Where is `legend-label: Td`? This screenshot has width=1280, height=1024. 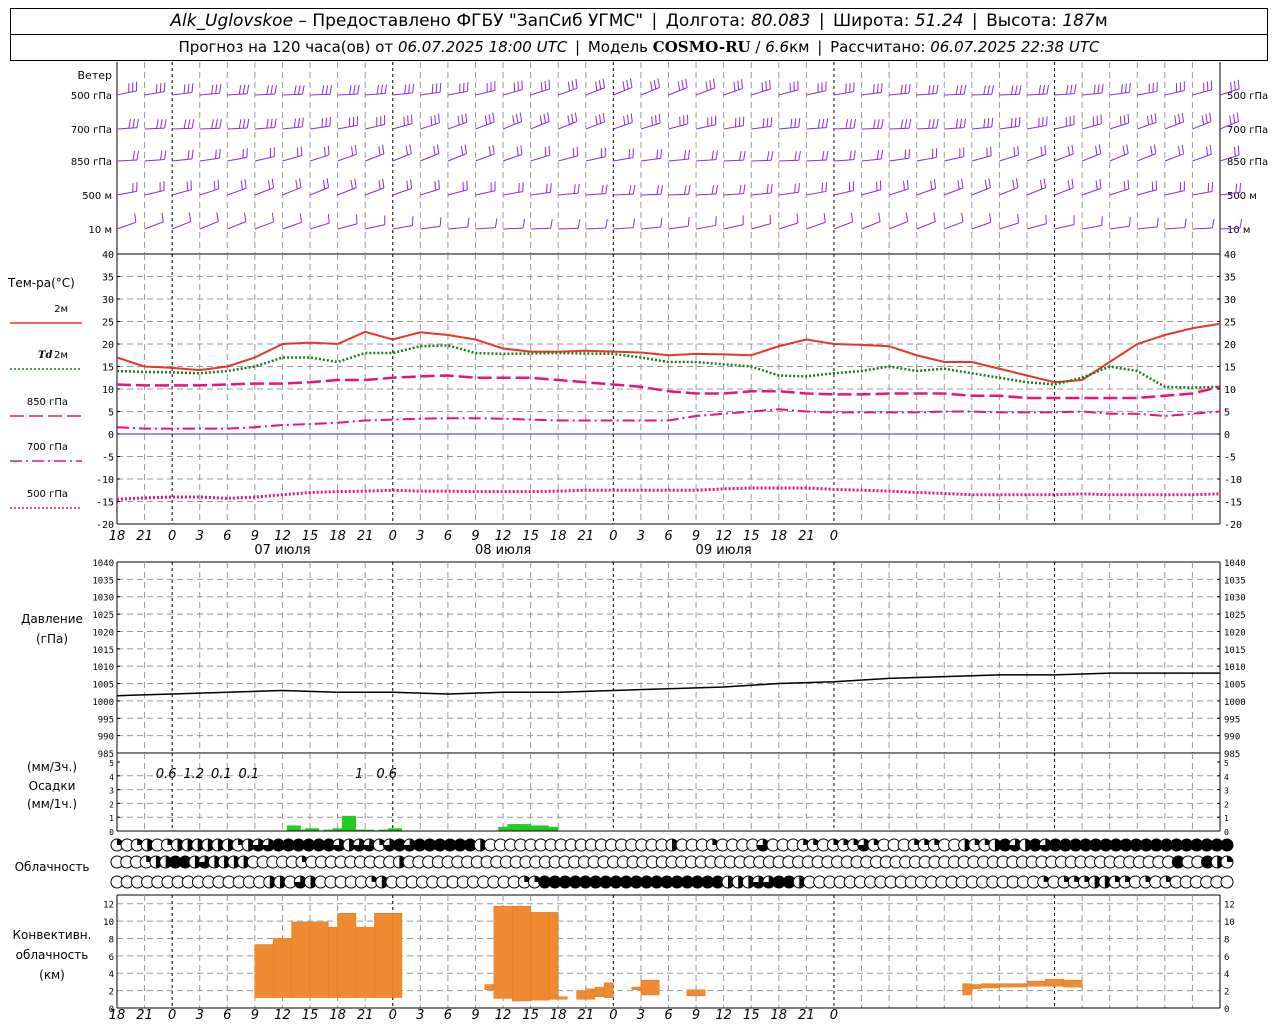 legend-label: Td is located at coordinates (45, 355).